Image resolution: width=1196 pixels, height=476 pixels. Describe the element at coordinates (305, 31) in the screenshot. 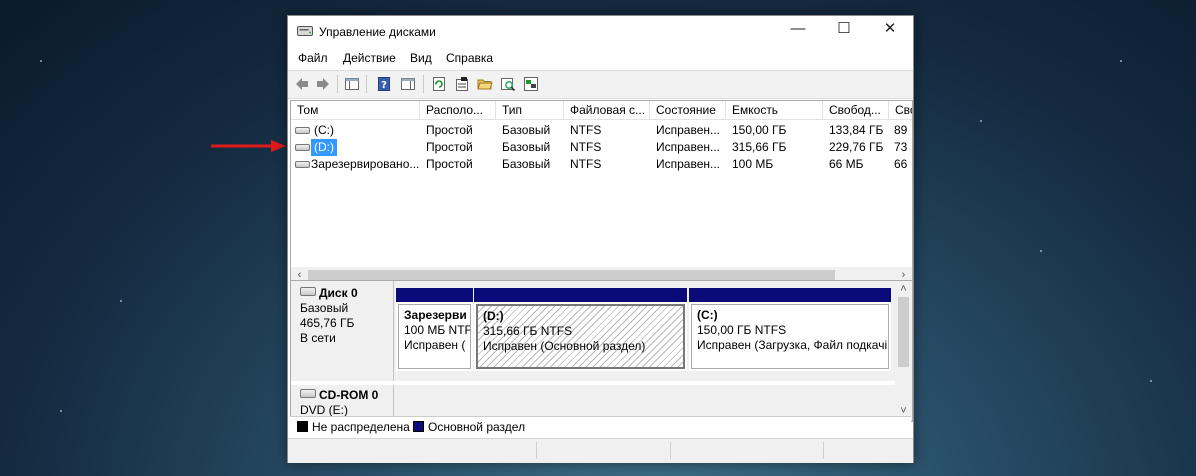

I see `disk-management-icon` at that location.